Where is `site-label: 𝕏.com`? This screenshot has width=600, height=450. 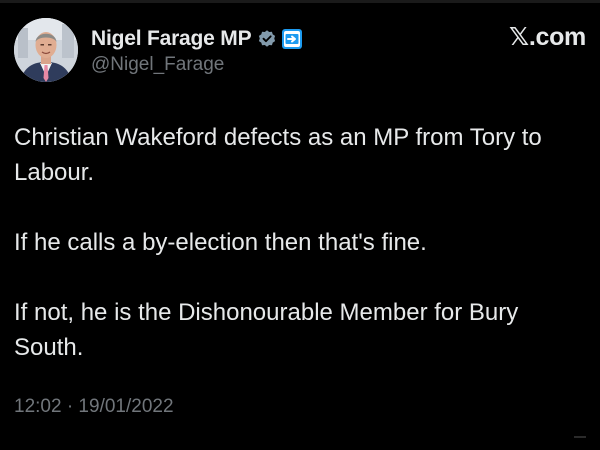
site-label: 𝕏.com is located at coordinates (547, 37).